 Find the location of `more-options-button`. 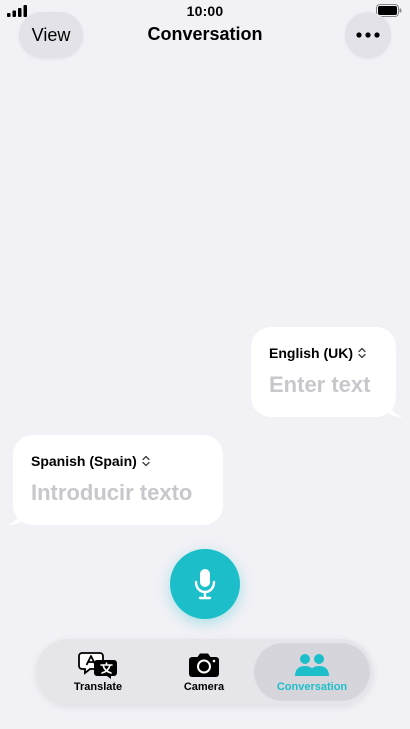

more-options-button is located at coordinates (368, 35).